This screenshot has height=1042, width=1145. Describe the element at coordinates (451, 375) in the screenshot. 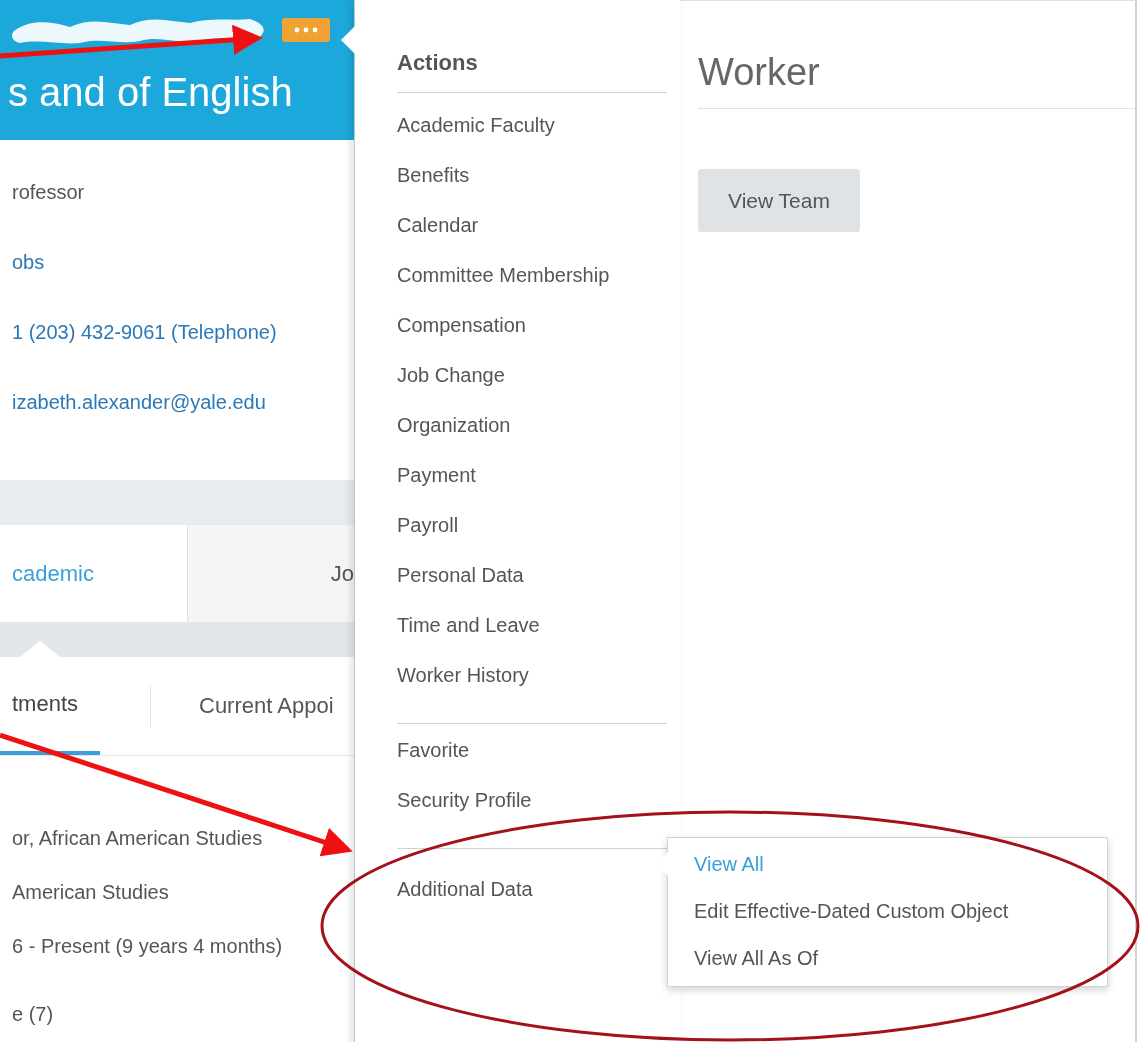

I see `menu-item: Job Change` at that location.